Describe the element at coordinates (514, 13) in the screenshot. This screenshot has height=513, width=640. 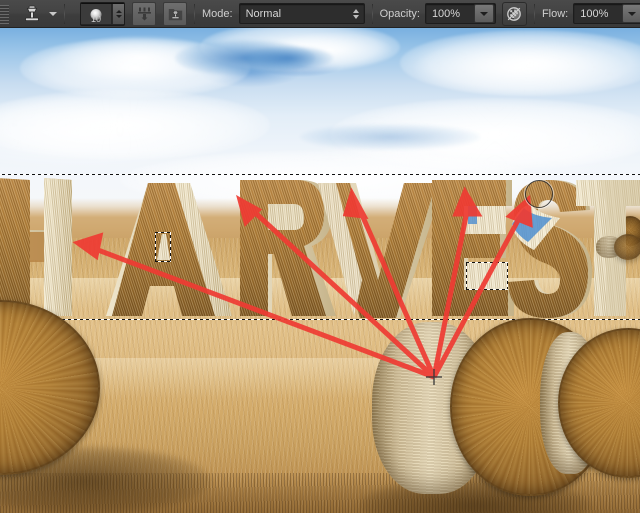
I see `pressure-opacity-button` at that location.